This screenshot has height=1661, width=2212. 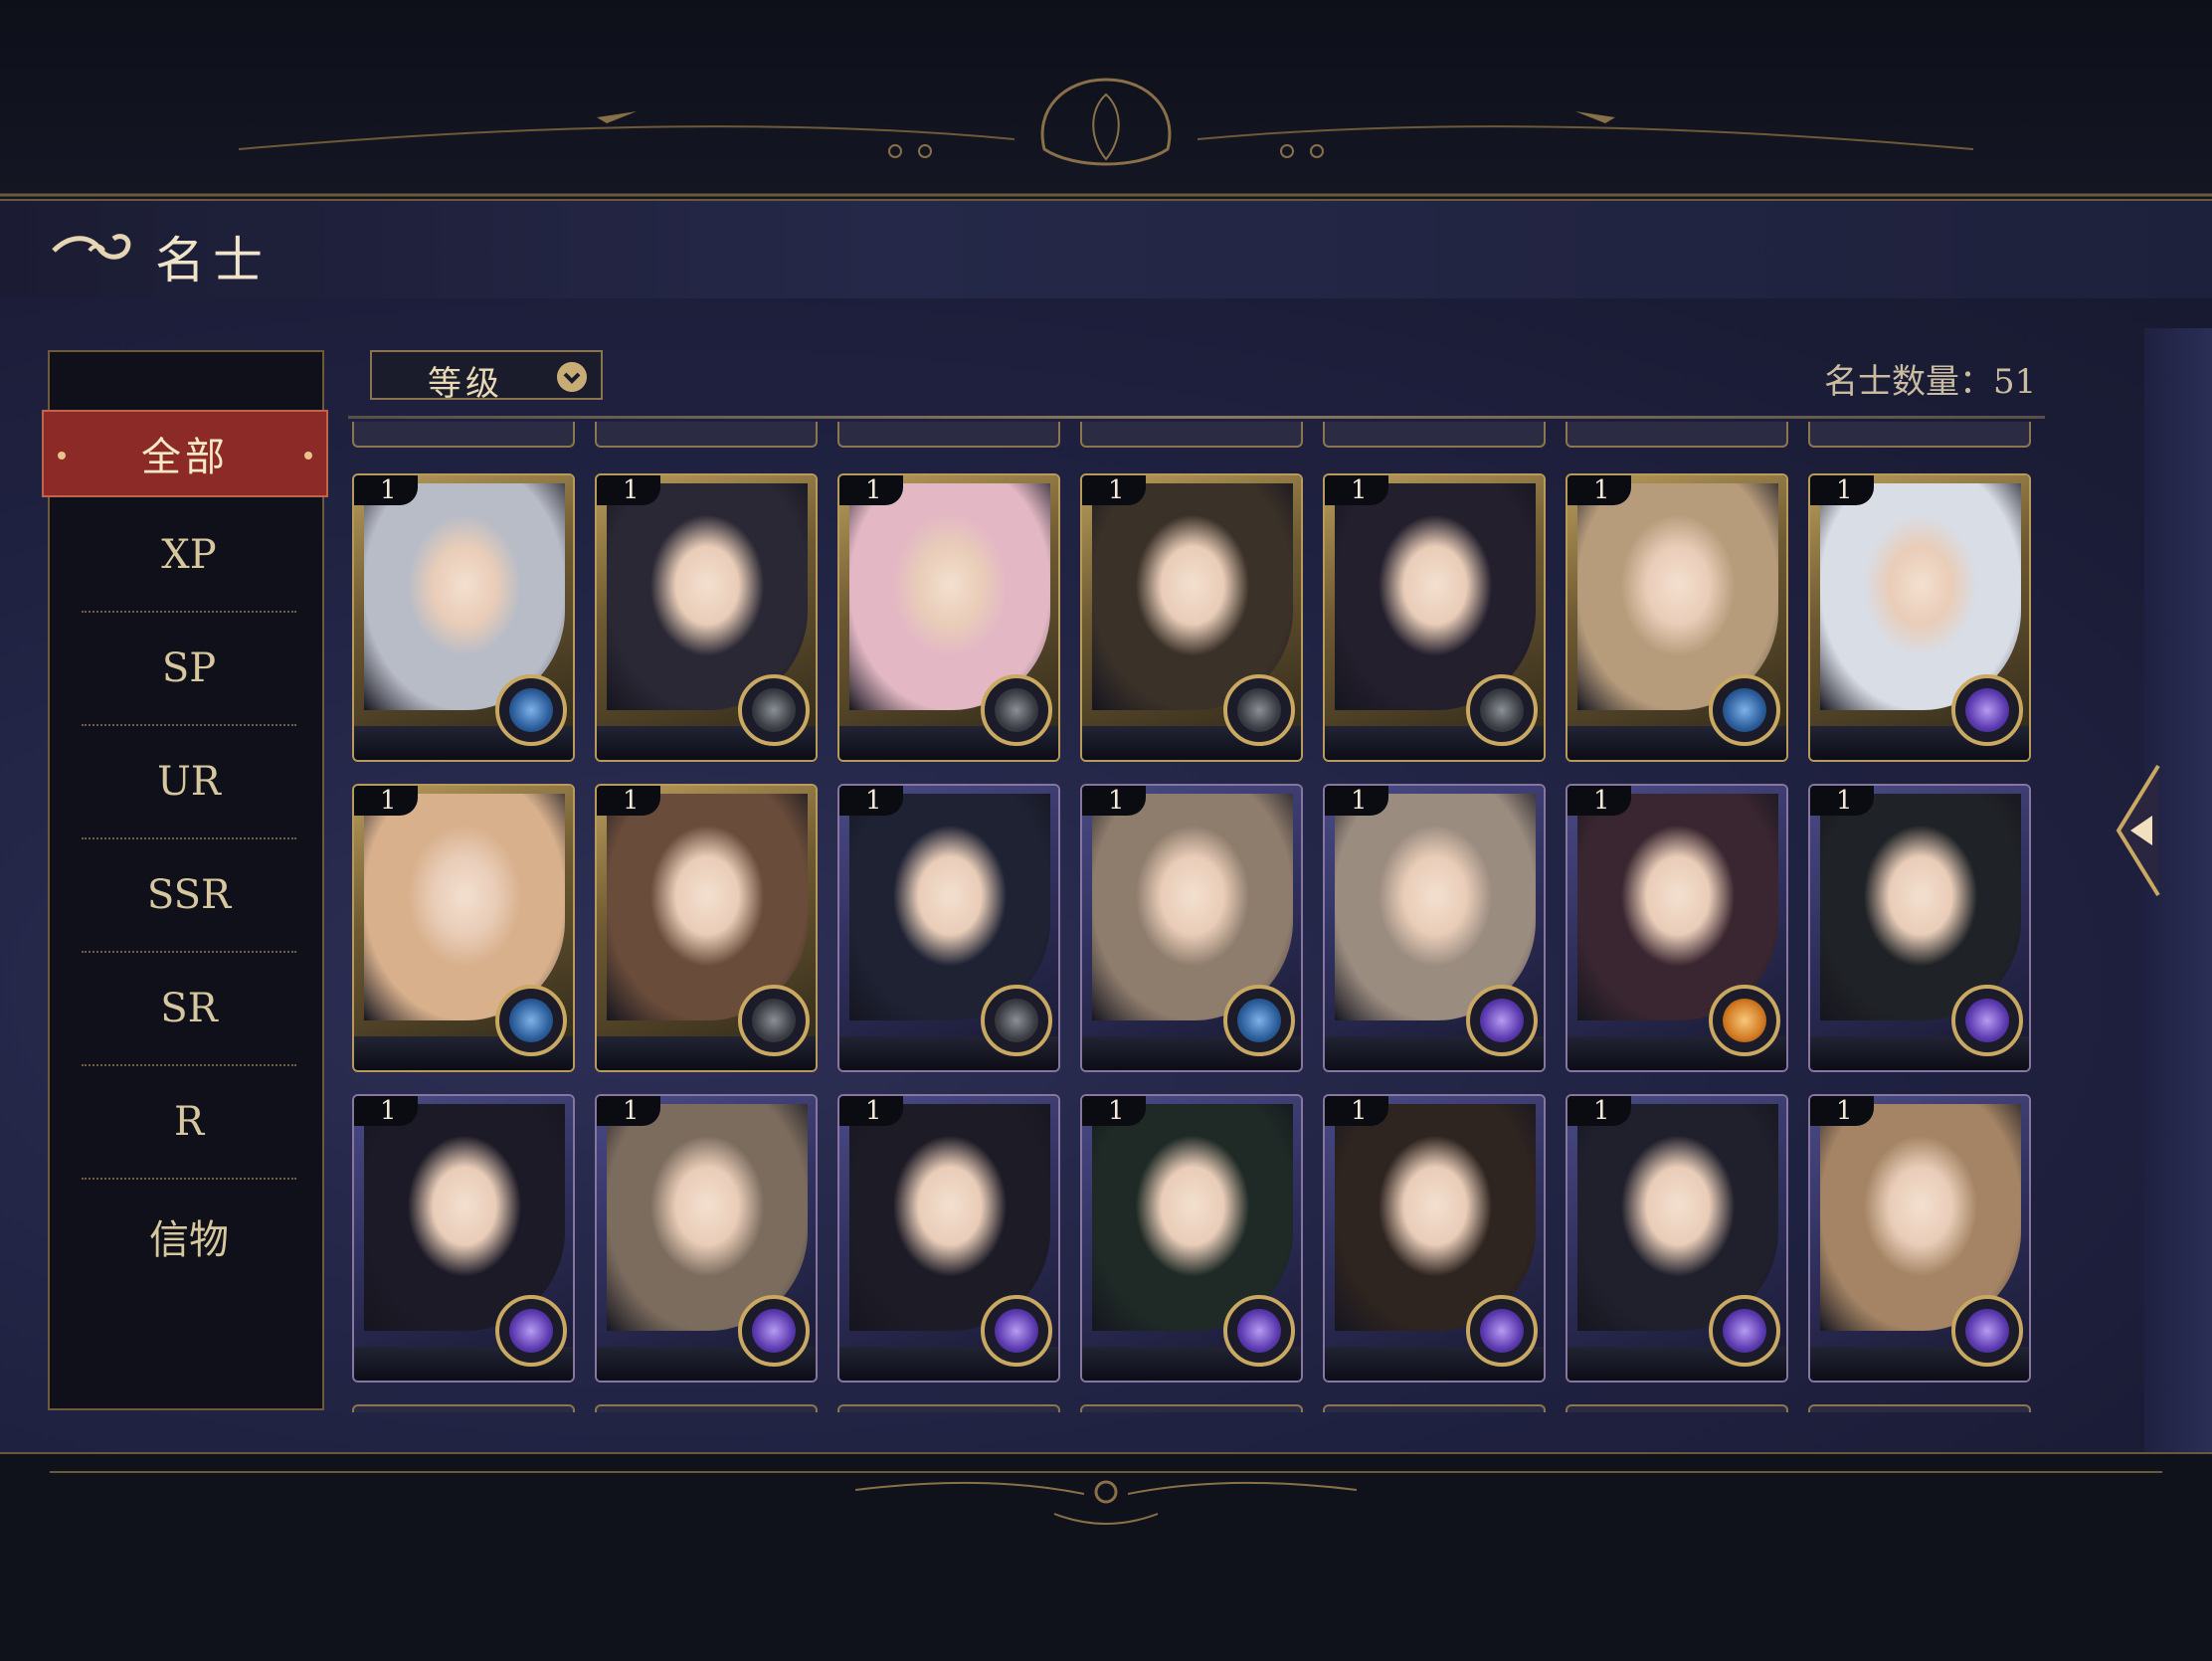 I want to click on sidebar-item-all: 全部, so click(x=185, y=454).